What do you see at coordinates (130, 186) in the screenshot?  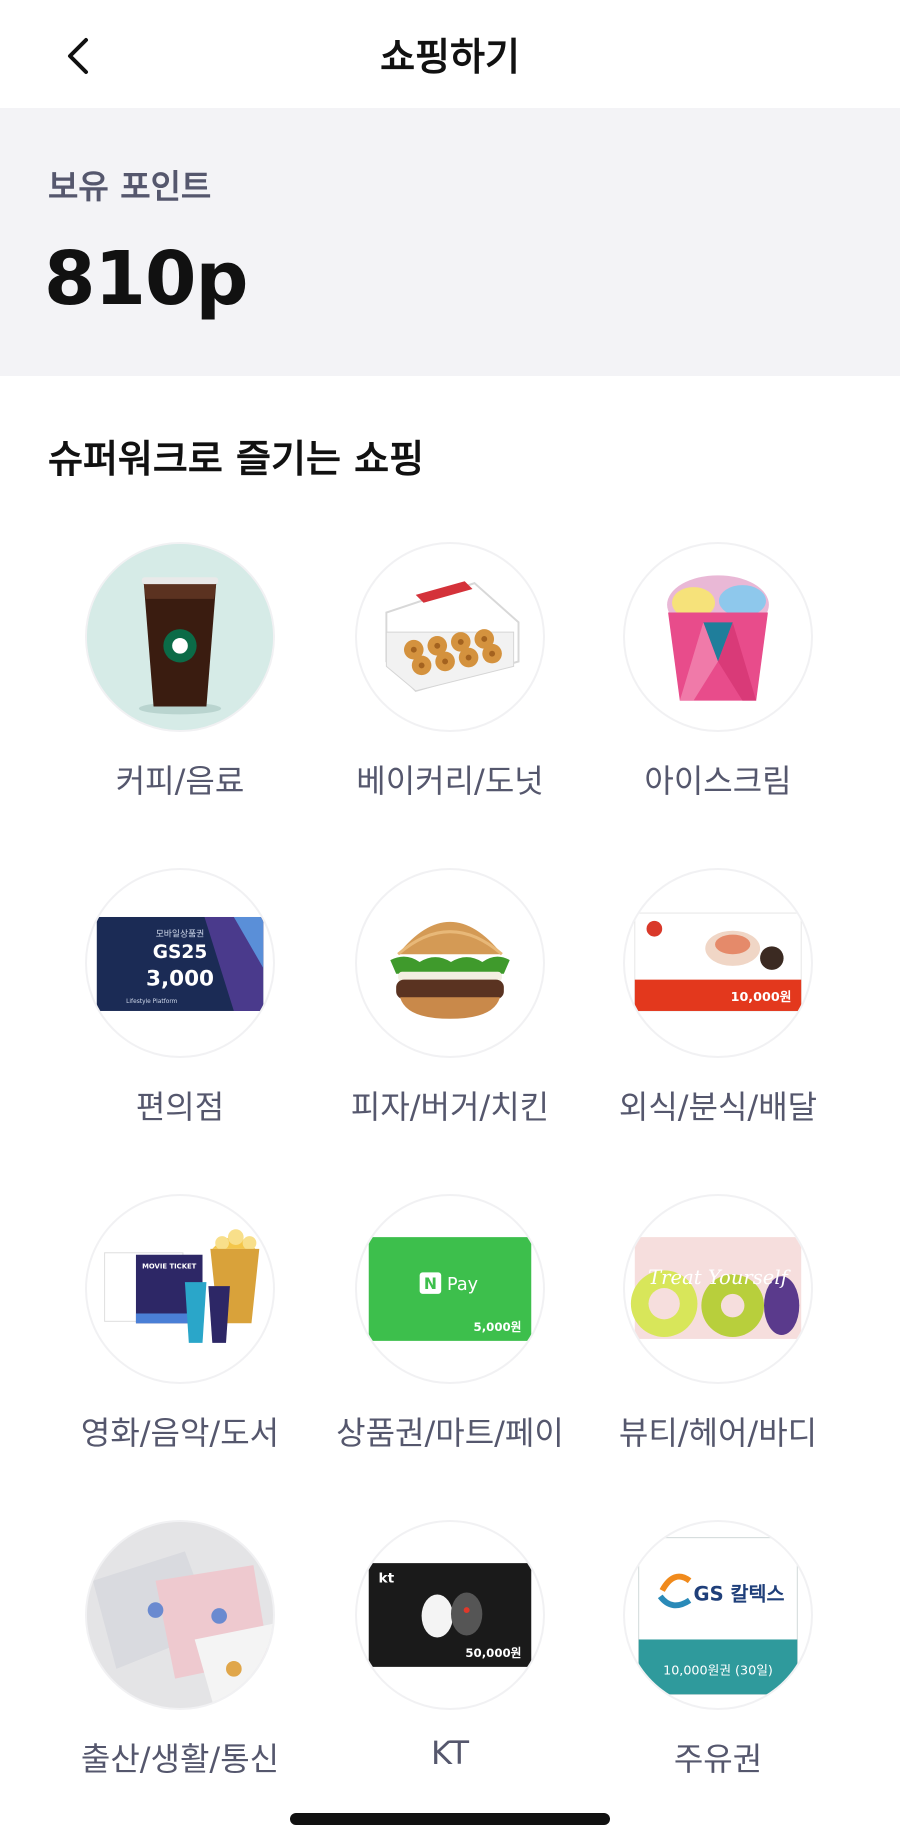 I see `points-label: 보유 포인트` at bounding box center [130, 186].